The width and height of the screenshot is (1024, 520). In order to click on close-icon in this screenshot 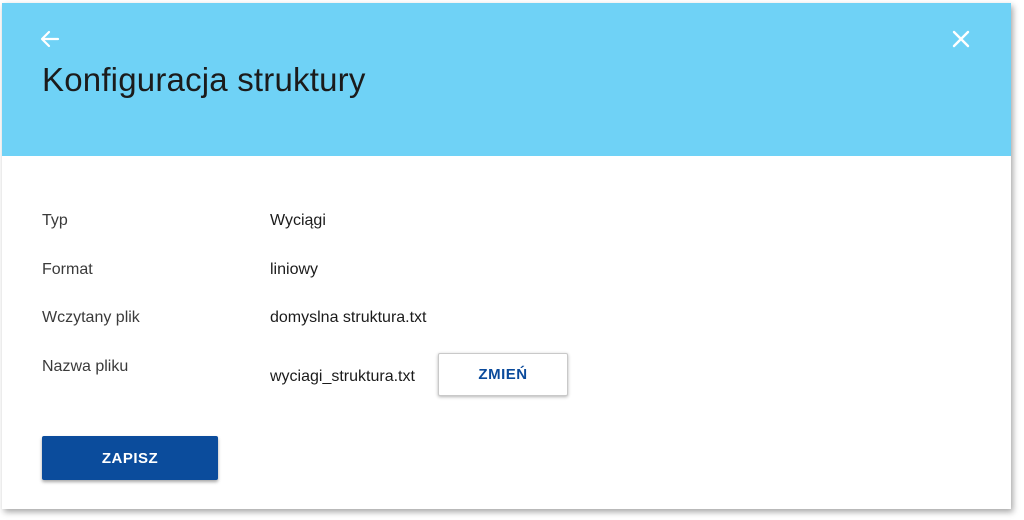, I will do `click(961, 39)`.